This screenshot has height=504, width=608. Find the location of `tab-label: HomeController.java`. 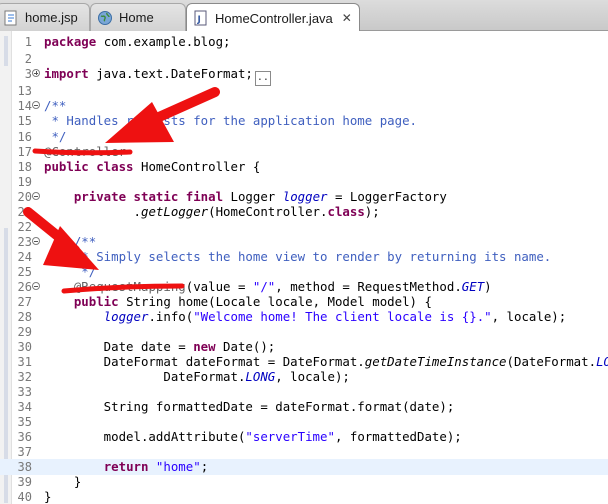

tab-label: HomeController.java is located at coordinates (274, 18).